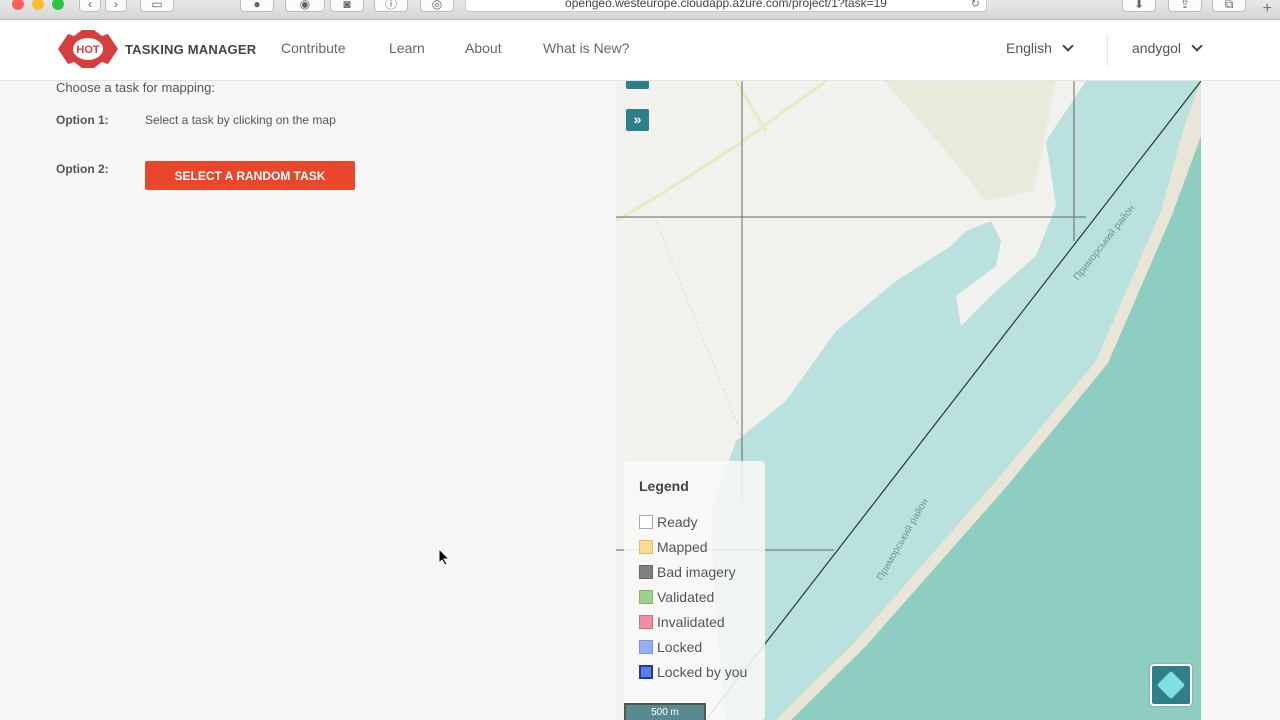  What do you see at coordinates (313, 48) in the screenshot?
I see `nav-contribute: Contribute` at bounding box center [313, 48].